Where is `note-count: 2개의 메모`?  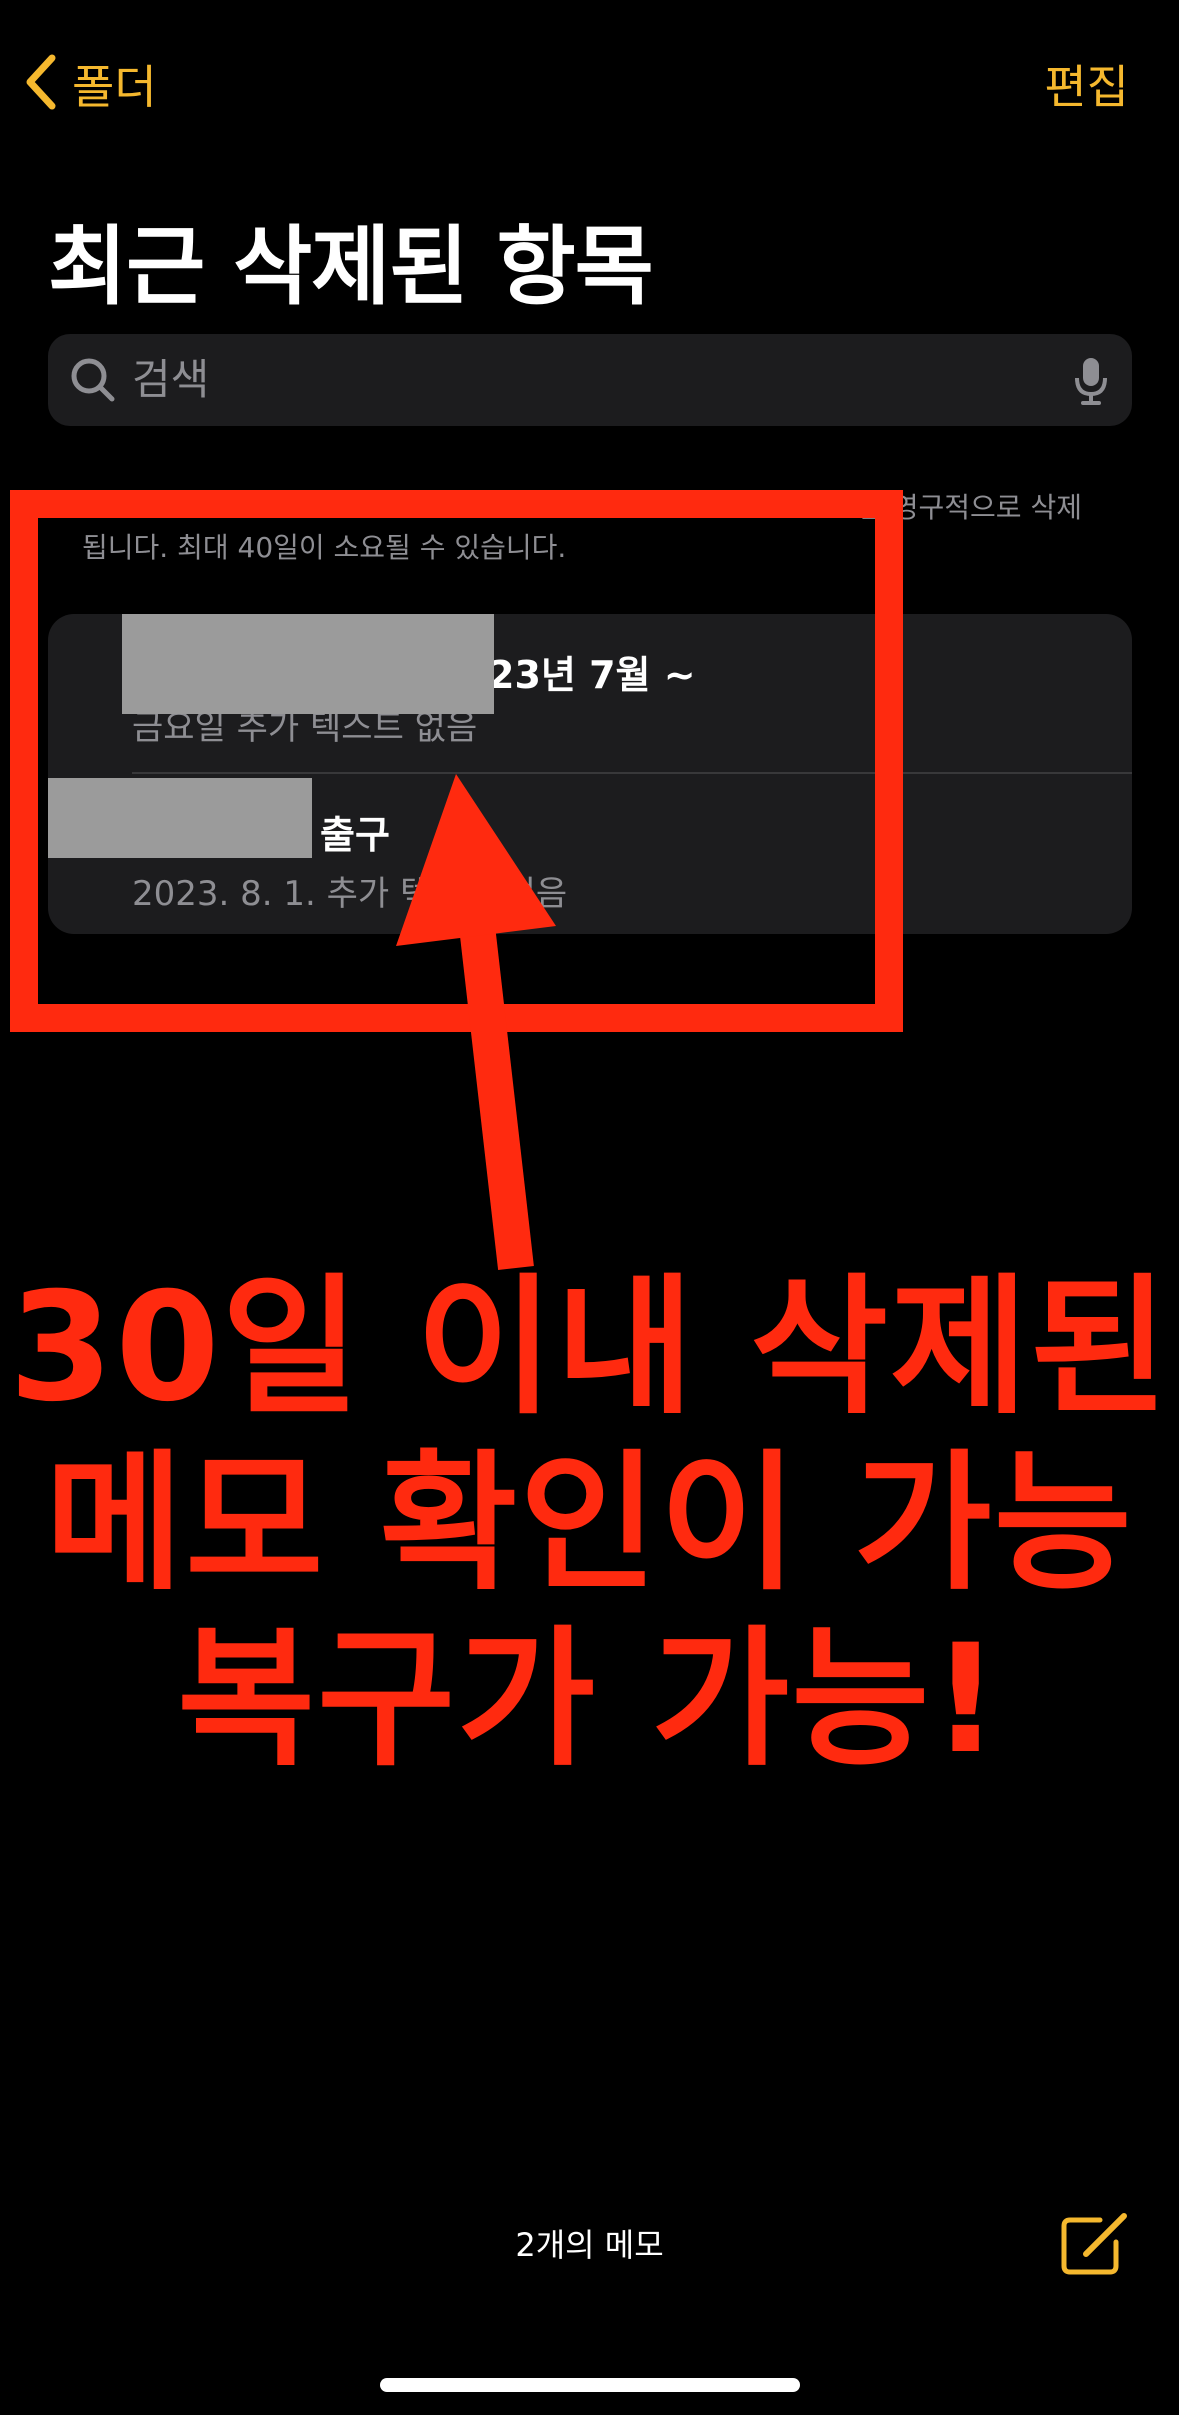
note-count: 2개의 메모 is located at coordinates (589, 2245).